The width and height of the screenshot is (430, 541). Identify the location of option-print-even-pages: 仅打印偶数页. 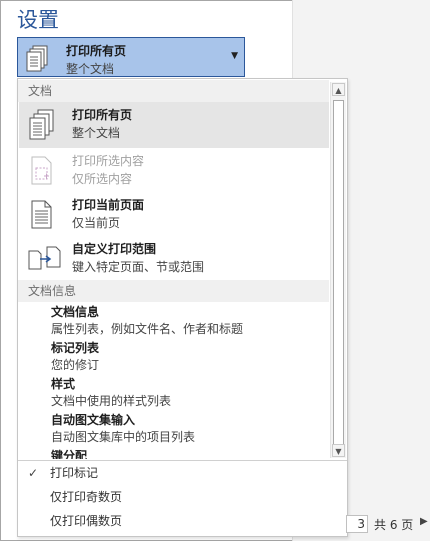
(182, 521).